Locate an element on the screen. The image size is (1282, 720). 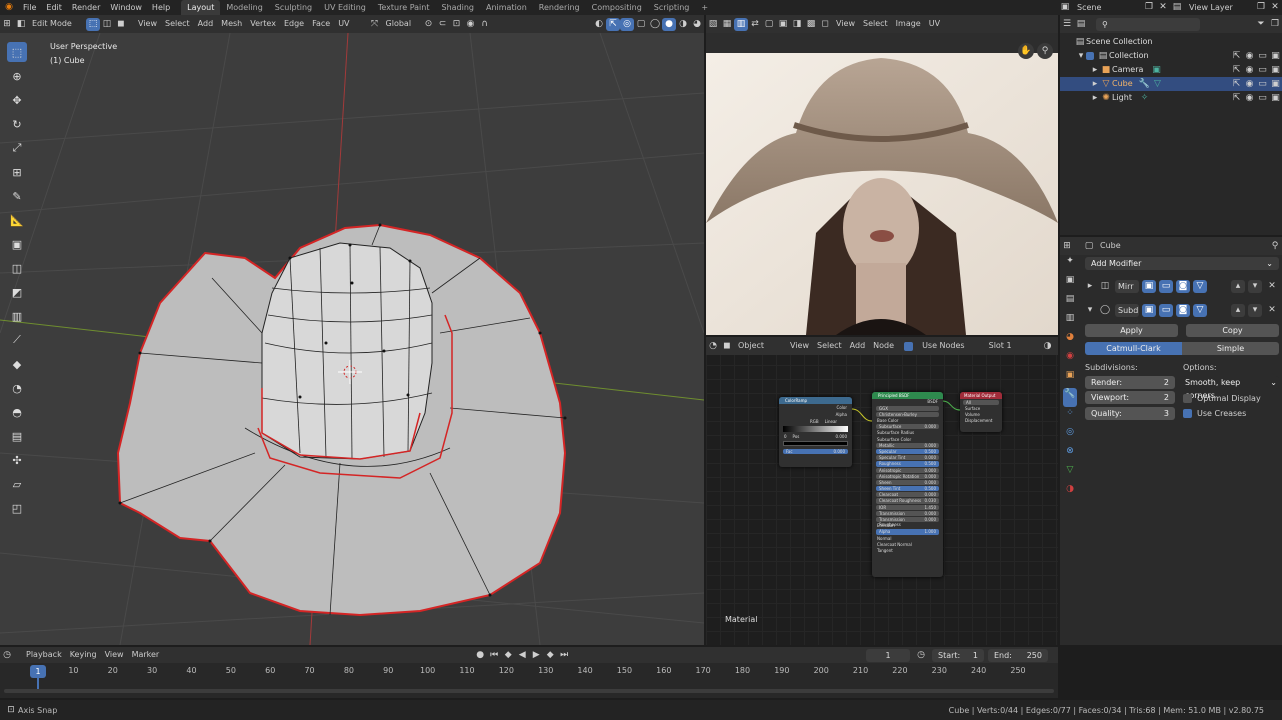
display-icon: ◻ is located at coordinates (825, 24).